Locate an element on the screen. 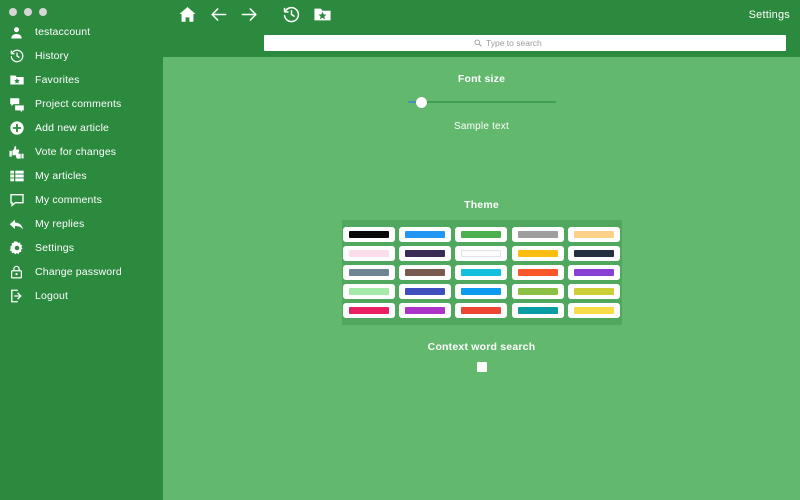 This screenshot has width=800, height=500. context-word-search-checkbox-wrap is located at coordinates (481, 367).